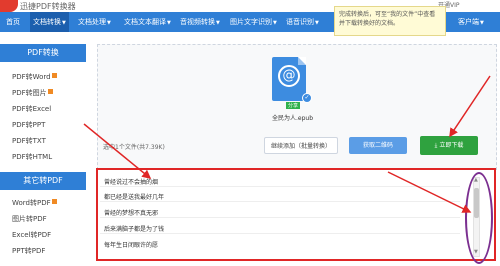 This screenshot has width=500, height=266. What do you see at coordinates (131, 245) in the screenshot?
I see `text-line: 每年生日闭眼许的愿` at bounding box center [131, 245].